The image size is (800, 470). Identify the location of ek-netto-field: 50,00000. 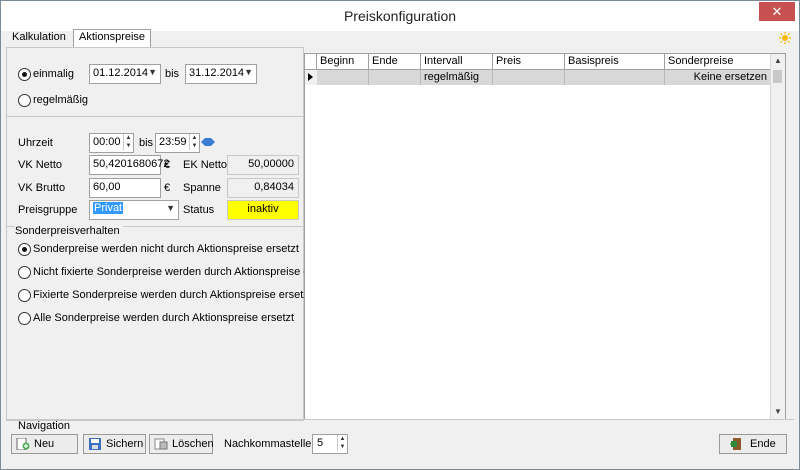
(263, 165).